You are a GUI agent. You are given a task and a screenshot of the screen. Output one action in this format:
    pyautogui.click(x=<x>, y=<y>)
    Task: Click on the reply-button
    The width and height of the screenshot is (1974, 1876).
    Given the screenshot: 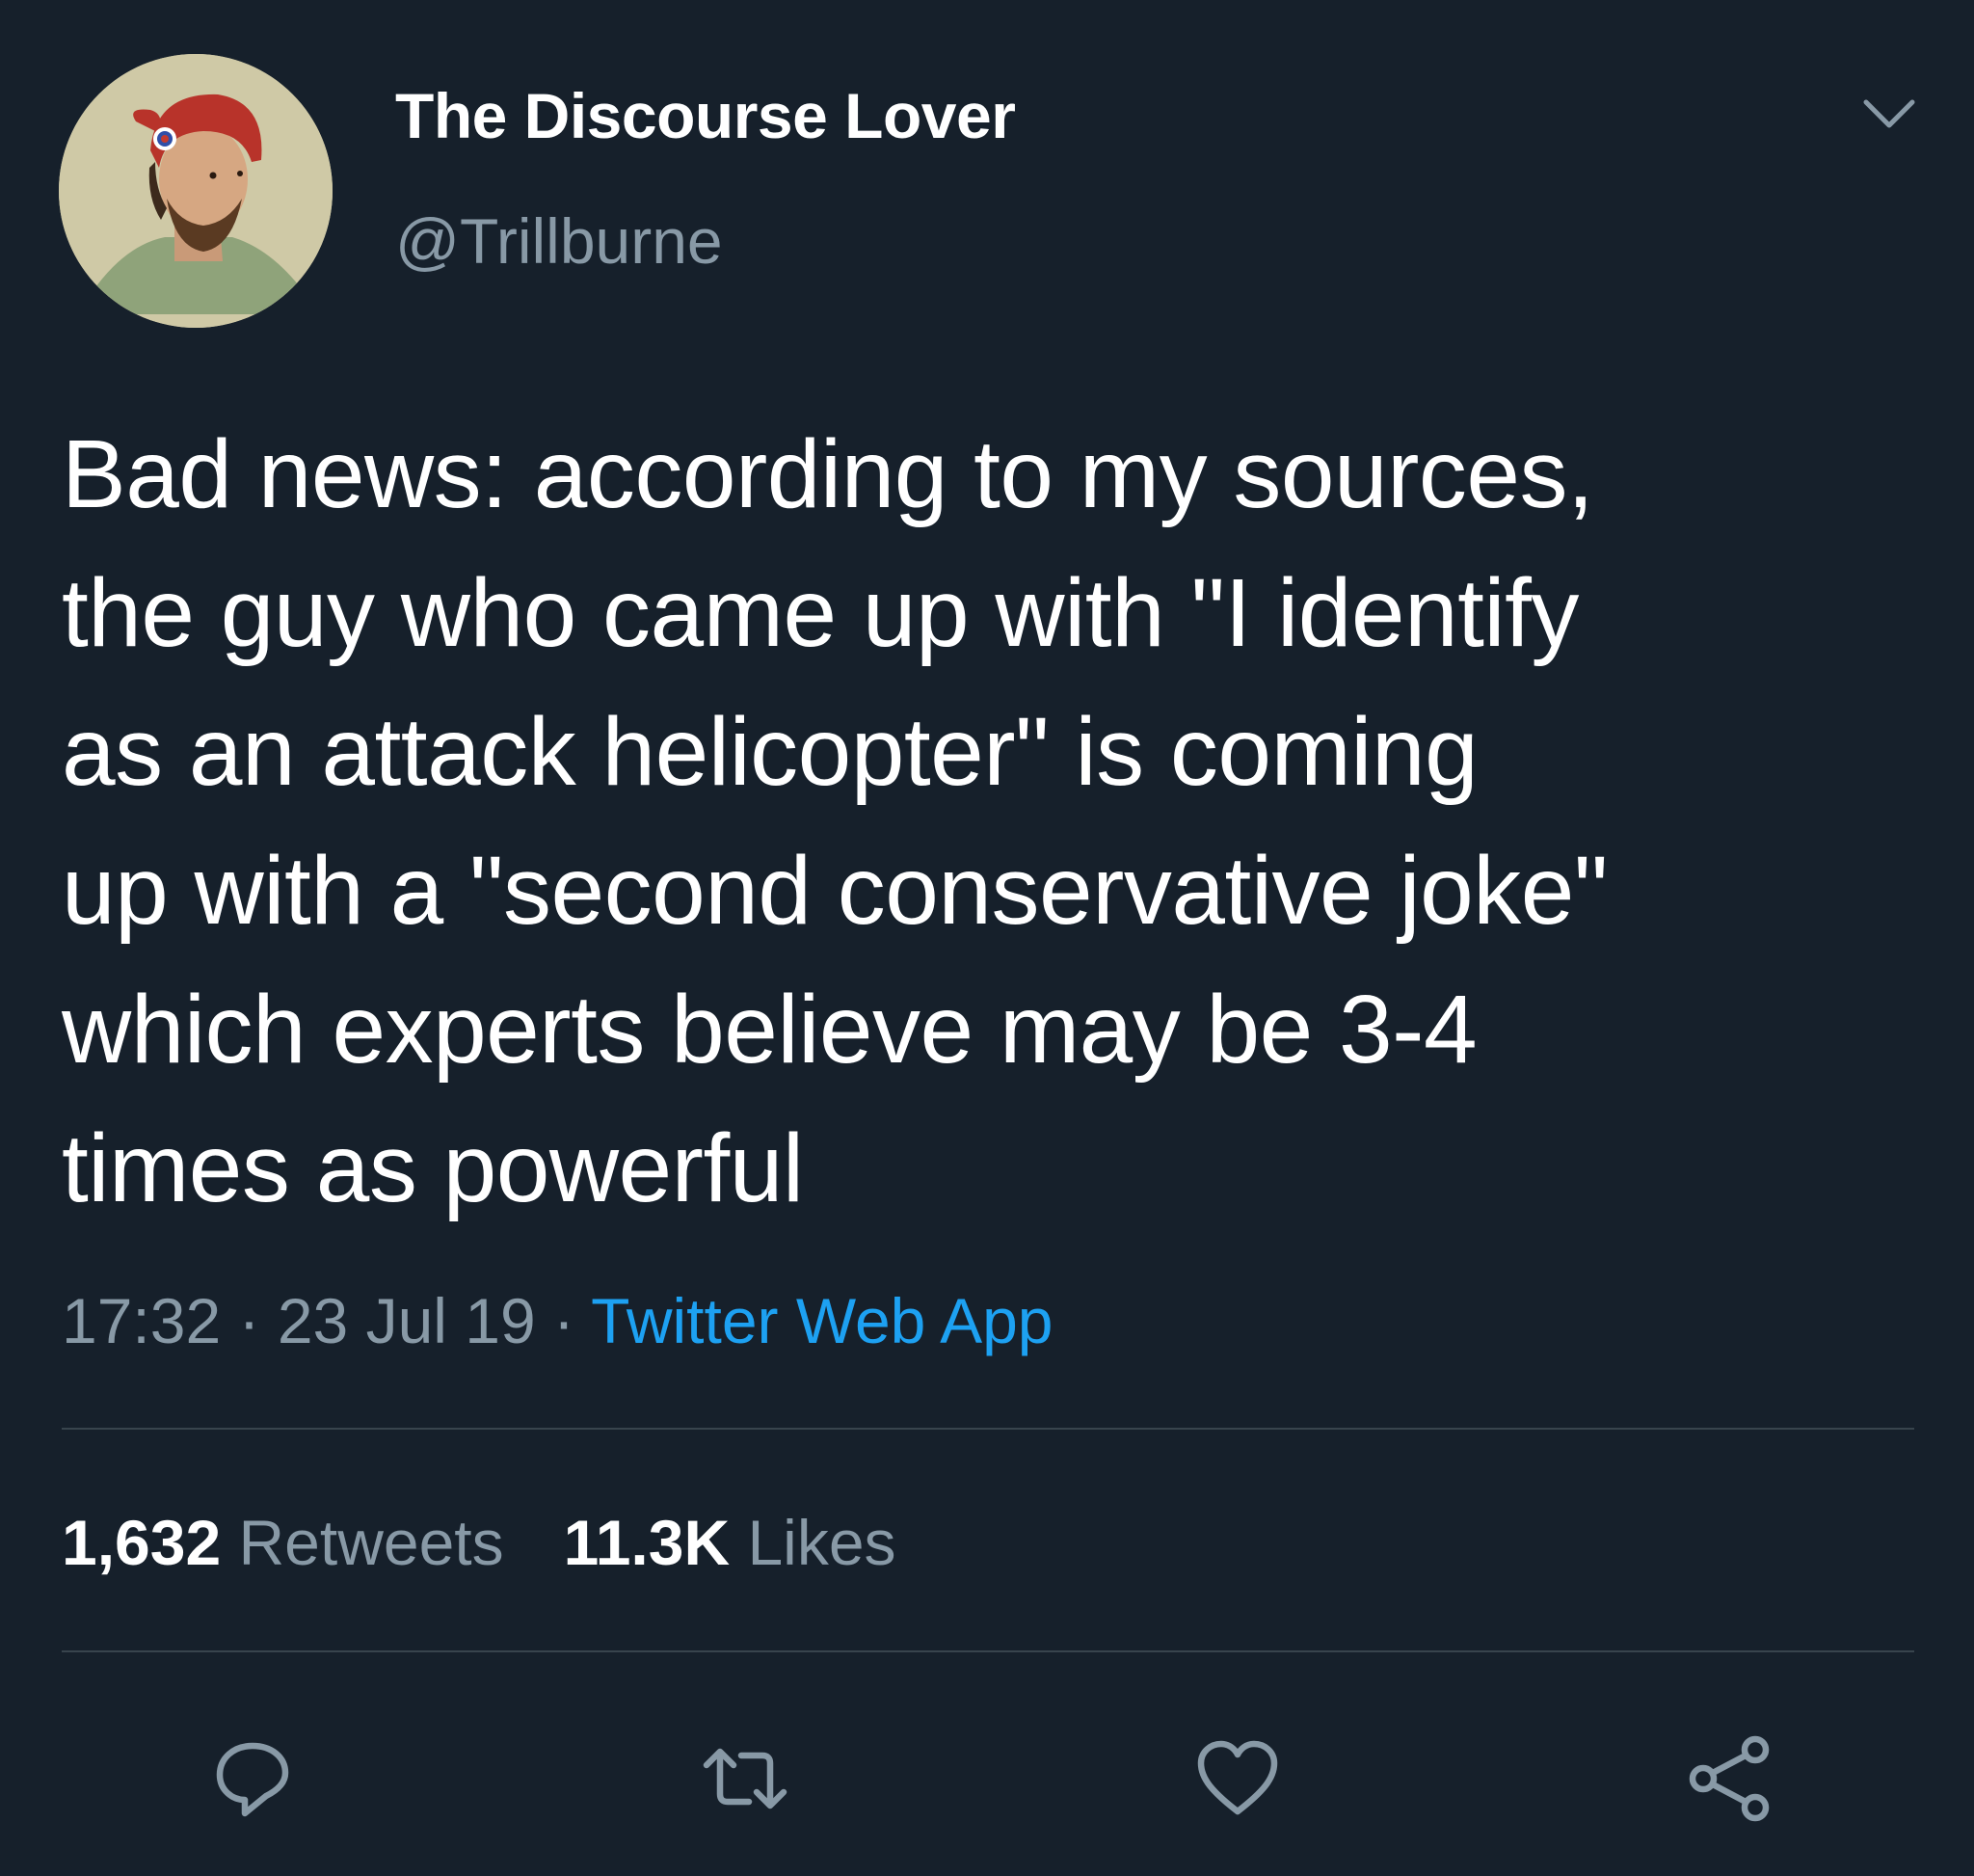 What is the action you would take?
    pyautogui.click(x=253, y=1779)
    